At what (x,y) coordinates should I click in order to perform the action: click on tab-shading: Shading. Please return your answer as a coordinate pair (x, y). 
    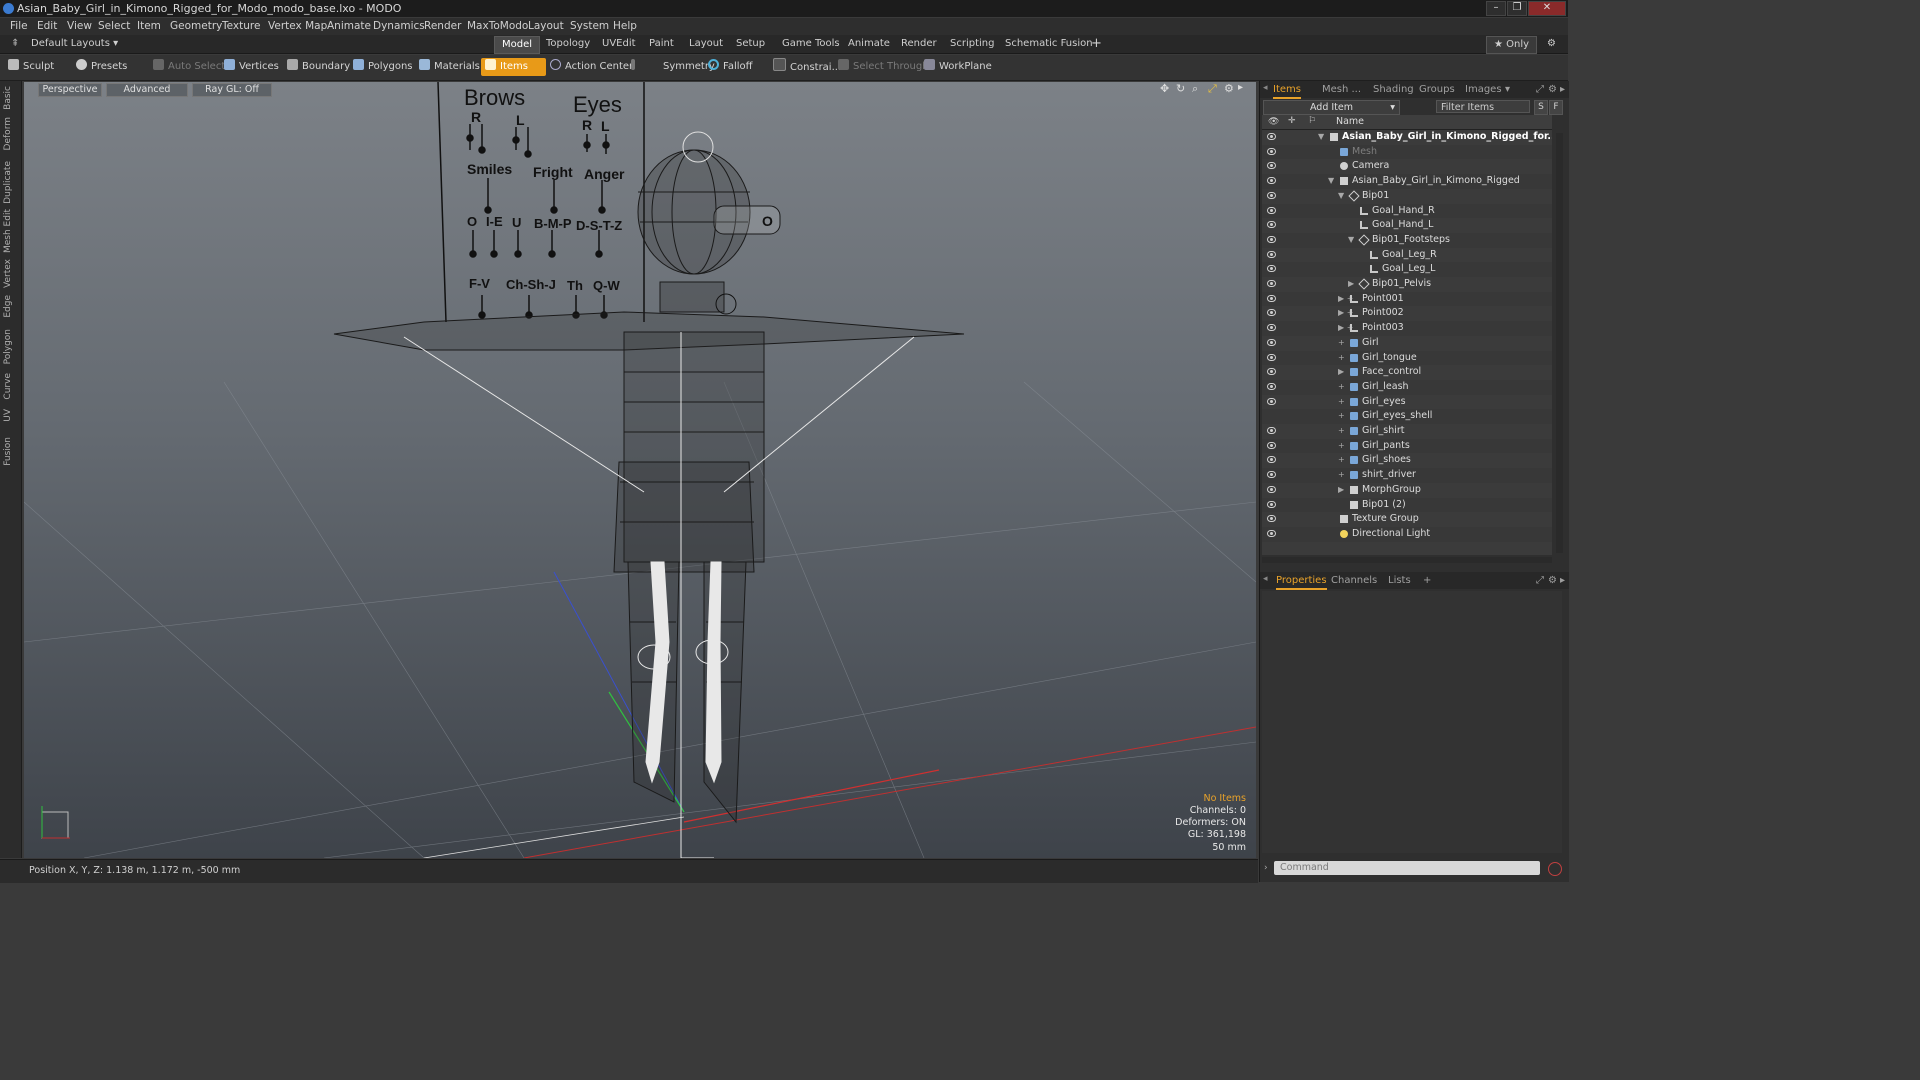
    Looking at the image, I should click on (1393, 89).